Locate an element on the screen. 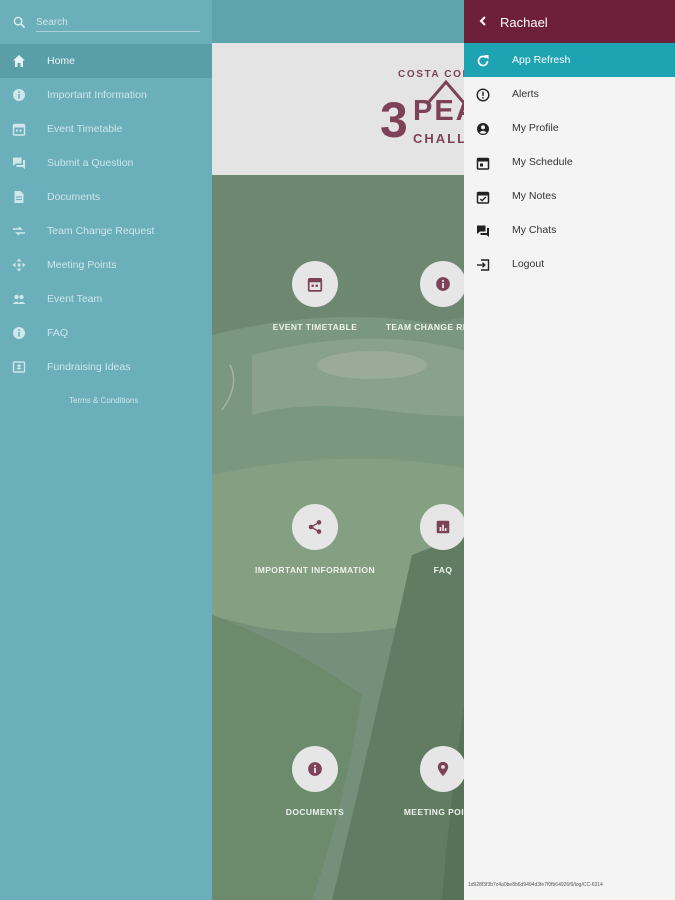  home-icon is located at coordinates (19, 61).